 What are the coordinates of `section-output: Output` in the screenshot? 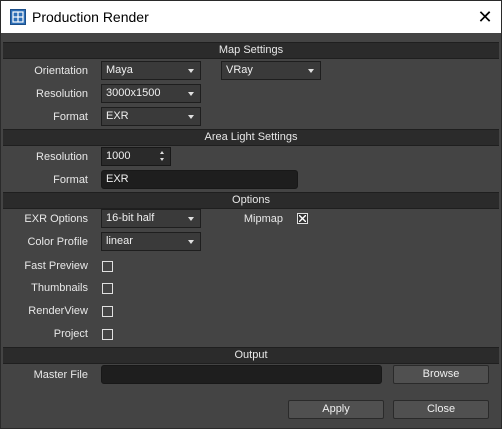 It's located at (251, 355).